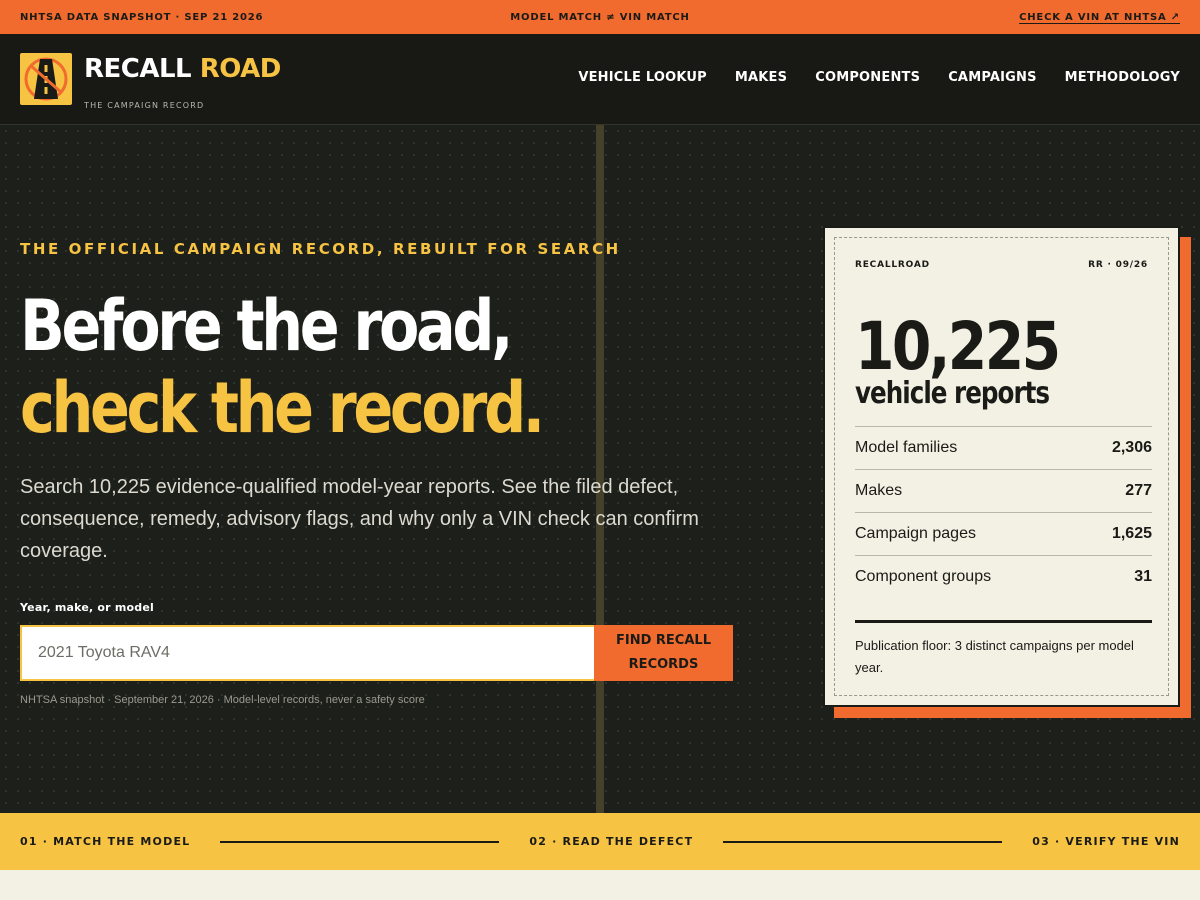 Image resolution: width=1200 pixels, height=900 pixels. Describe the element at coordinates (142, 17) in the screenshot. I see `snapshot-date: NHTSA DATA SNAPSHOT · SEP 21 2026` at that location.